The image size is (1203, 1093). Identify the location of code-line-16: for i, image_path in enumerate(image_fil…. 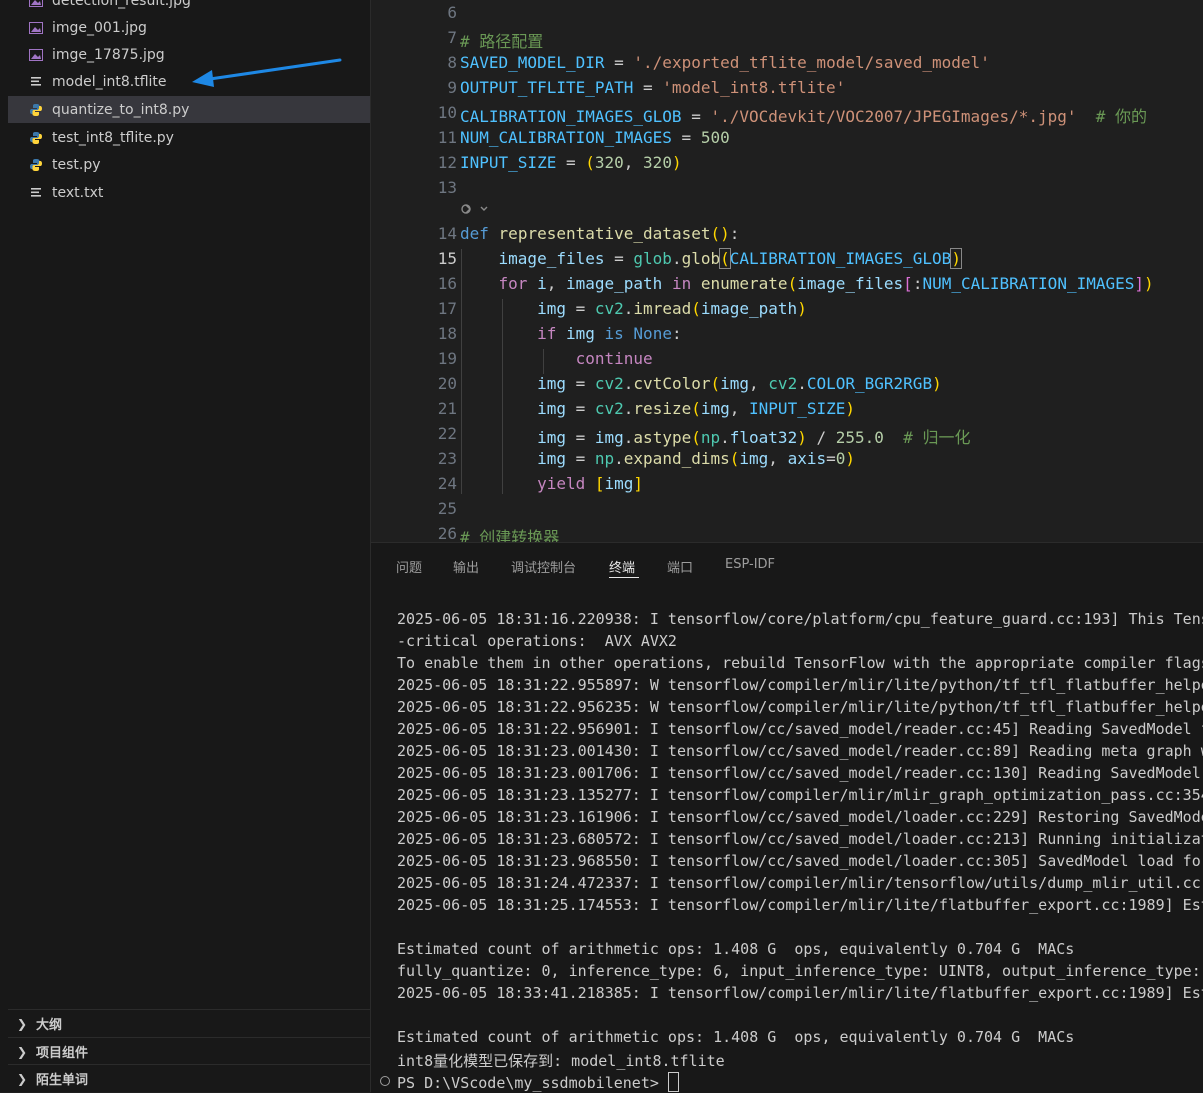
(826, 283).